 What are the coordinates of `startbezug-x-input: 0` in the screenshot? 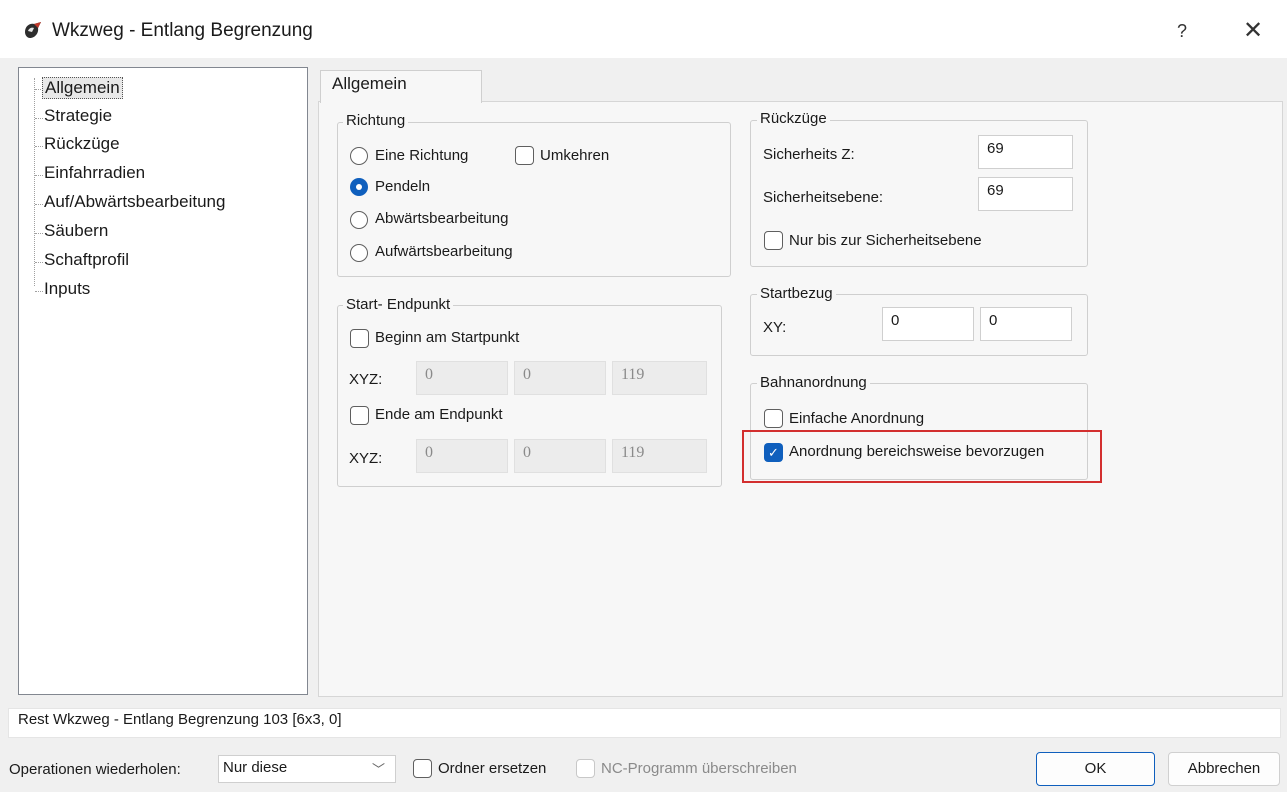 It's located at (928, 324).